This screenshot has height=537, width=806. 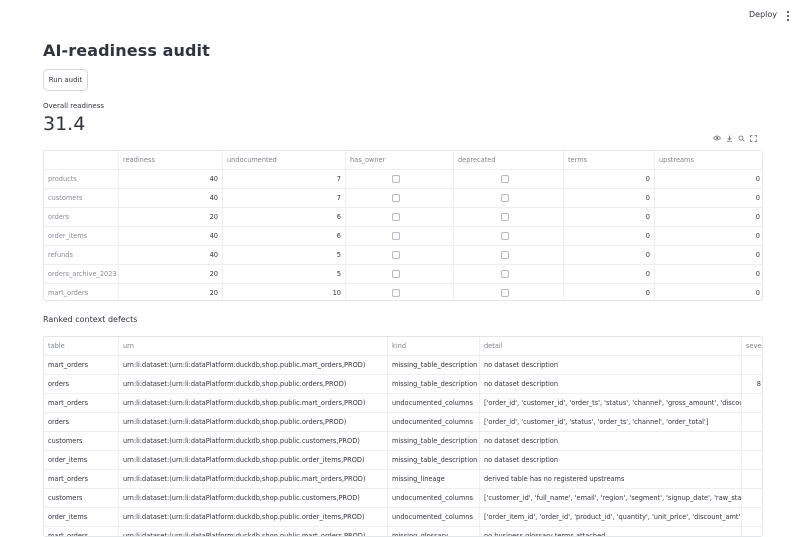 I want to click on kind-cell: missing_lineage, so click(x=434, y=479).